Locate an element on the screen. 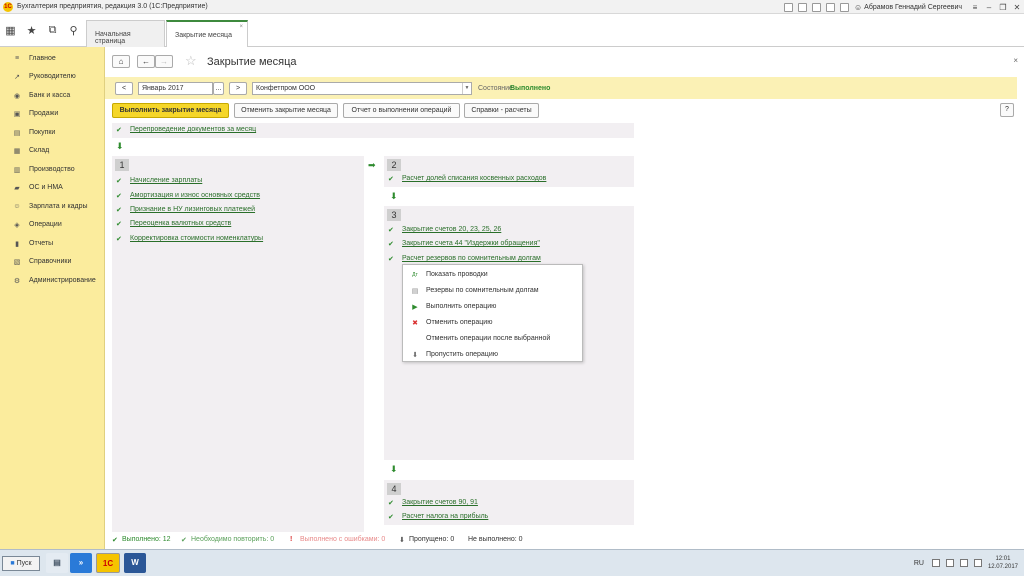 This screenshot has width=1024, height=576. tab-home: Начальная страница is located at coordinates (125, 33).